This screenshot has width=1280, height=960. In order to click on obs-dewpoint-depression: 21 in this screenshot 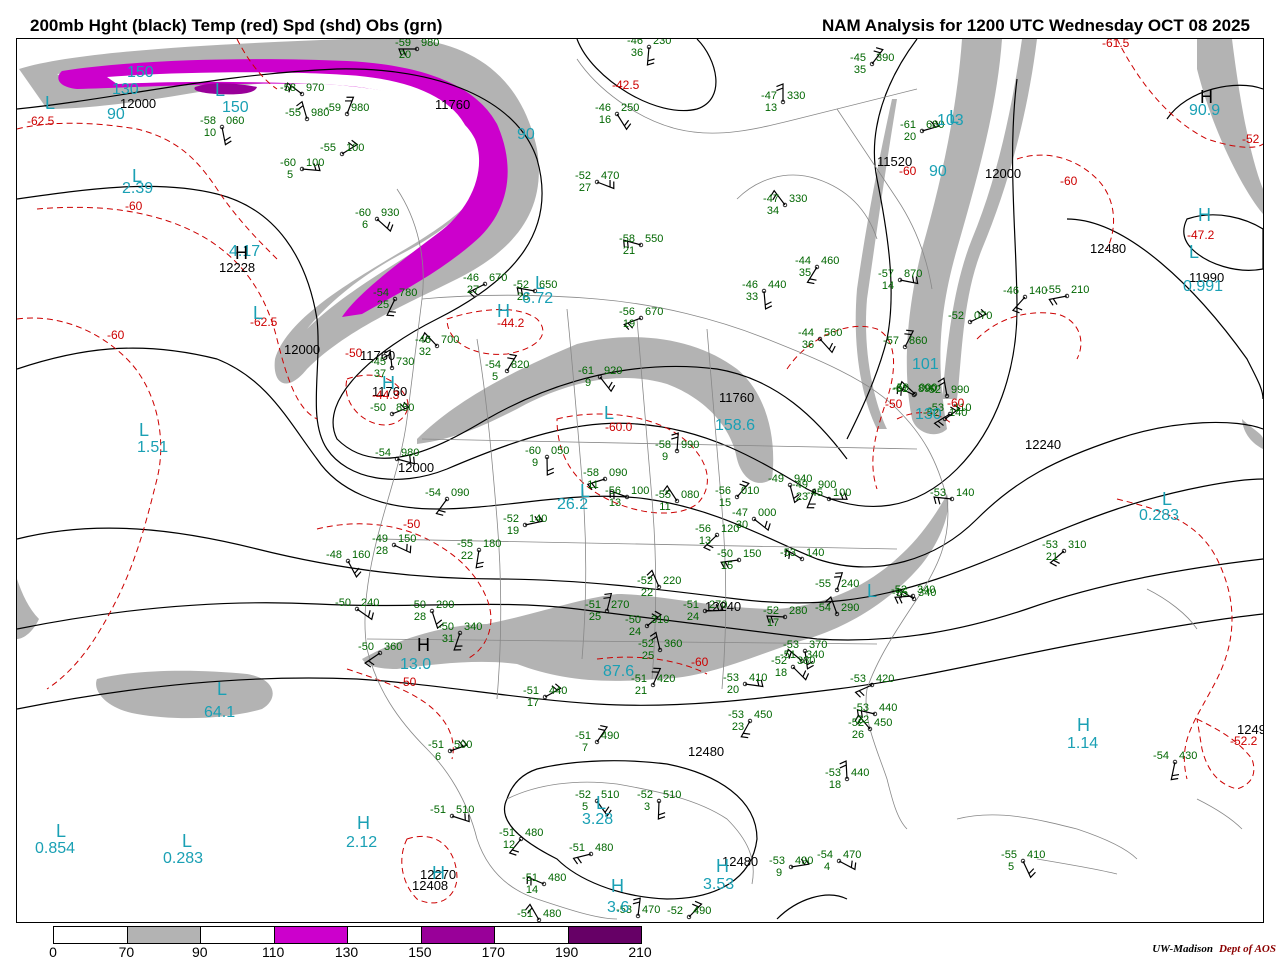, I will do `click(641, 691)`.